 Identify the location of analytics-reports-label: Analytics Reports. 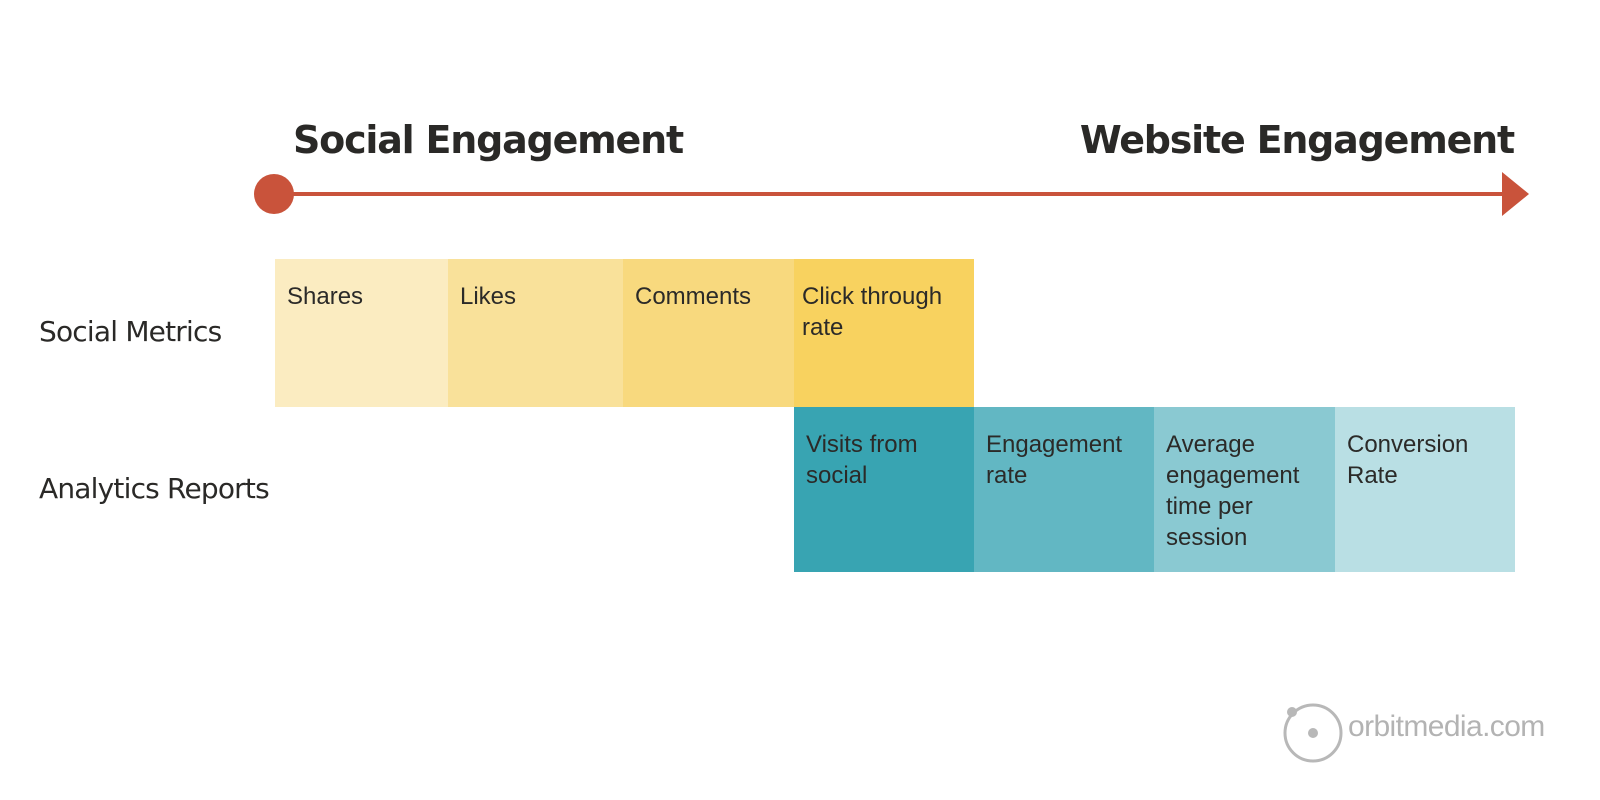
(154, 488).